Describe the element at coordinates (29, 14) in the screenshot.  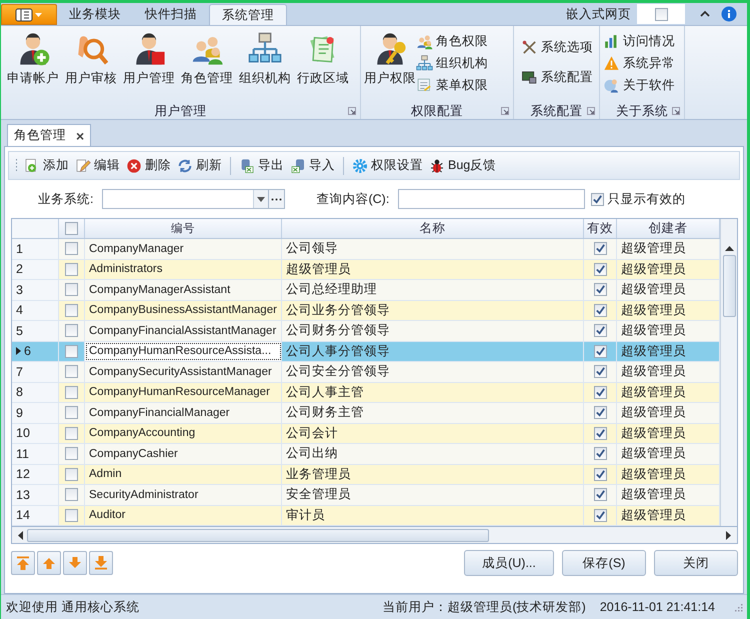
I see `app-menu-button` at that location.